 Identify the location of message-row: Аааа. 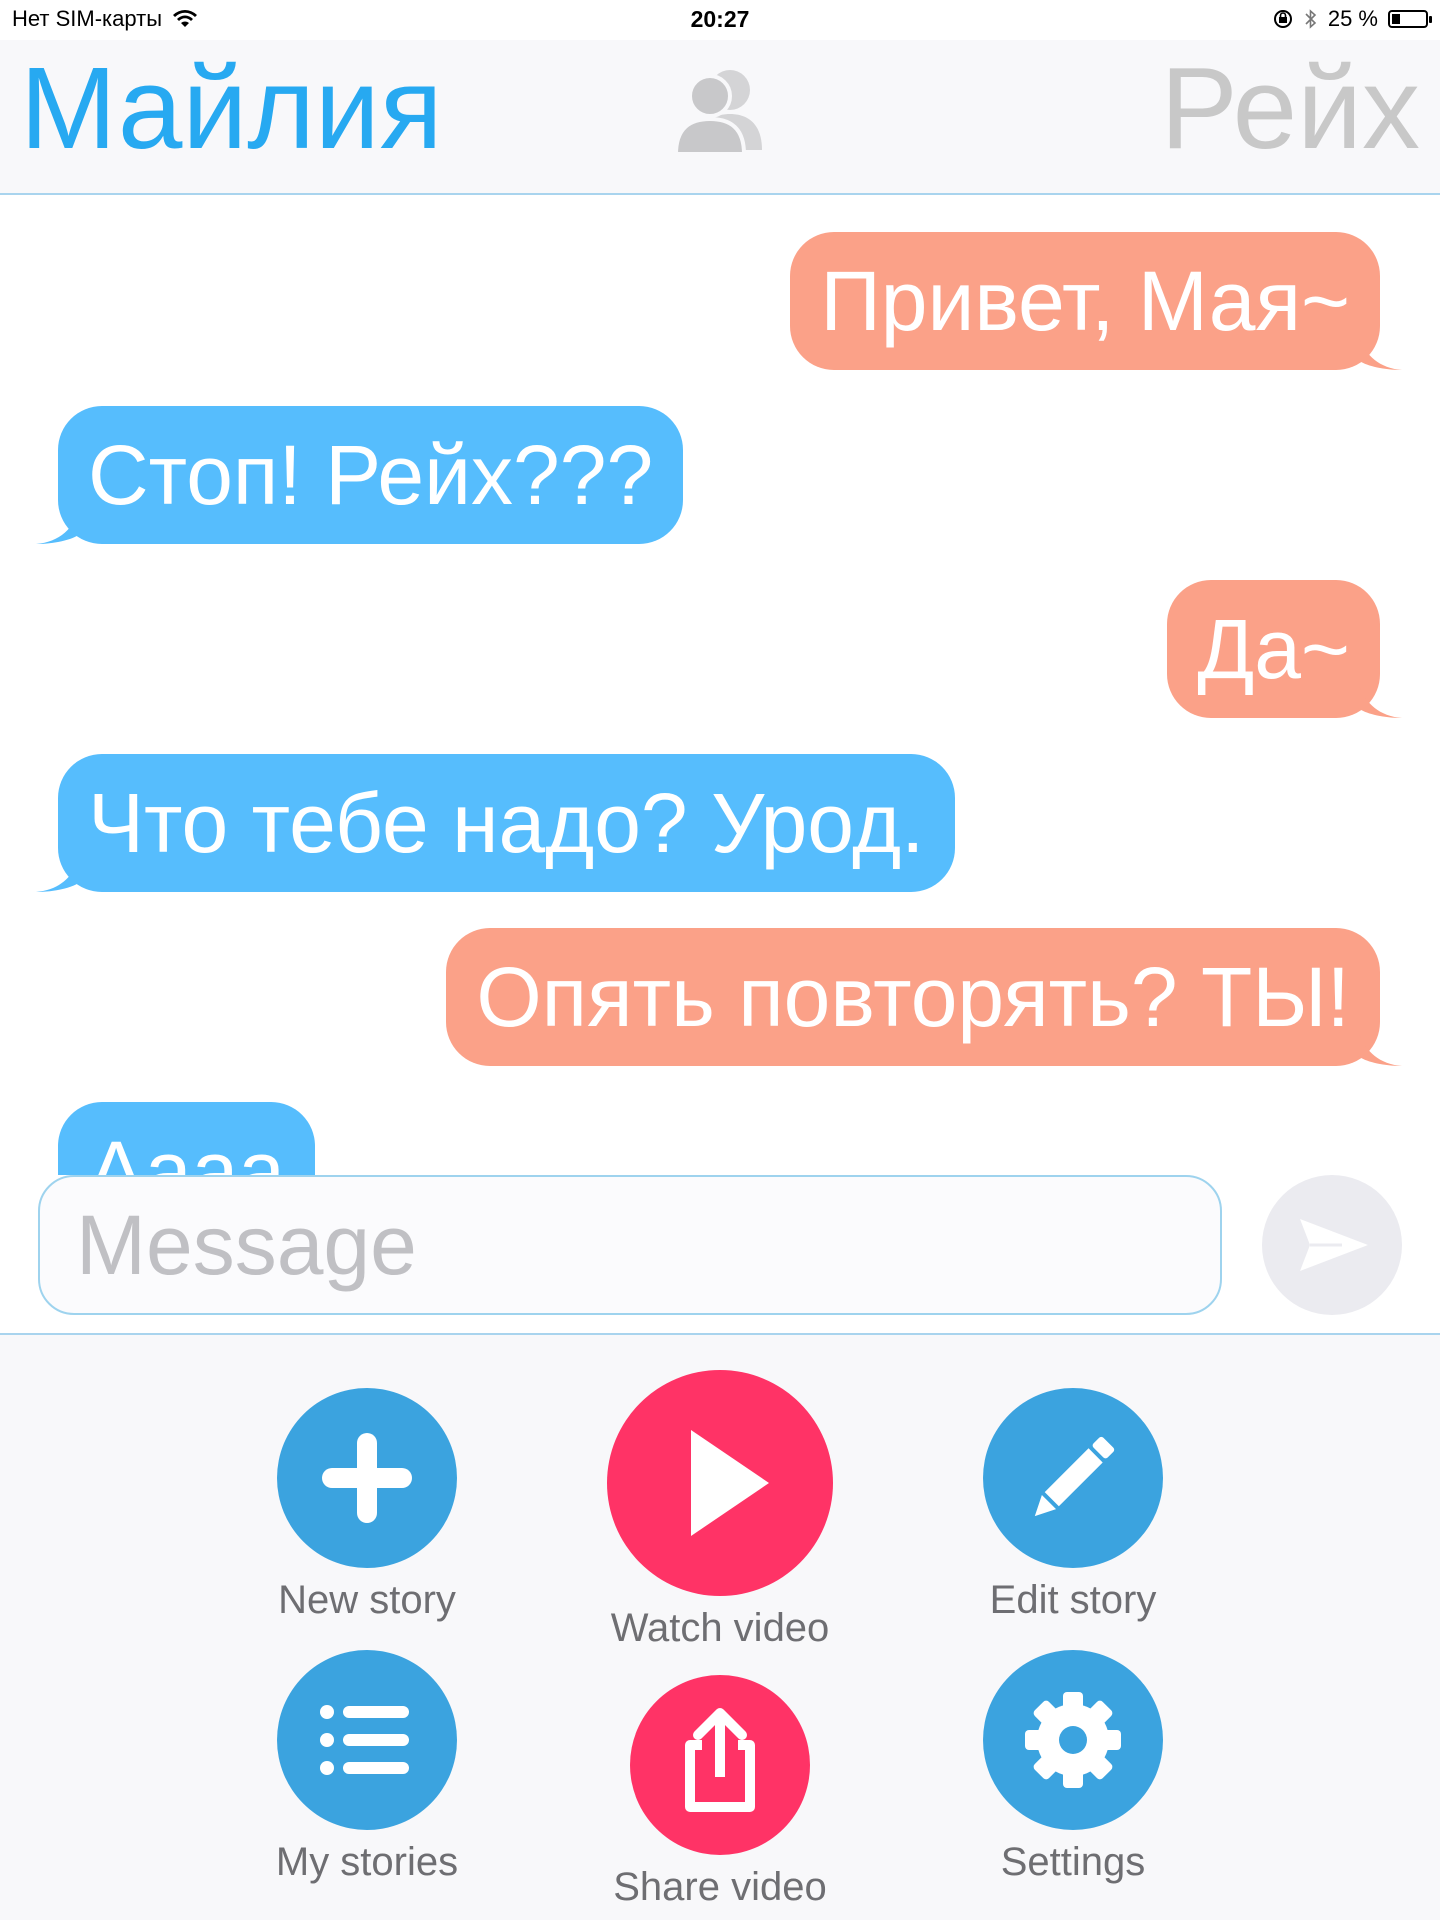
(720, 1138).